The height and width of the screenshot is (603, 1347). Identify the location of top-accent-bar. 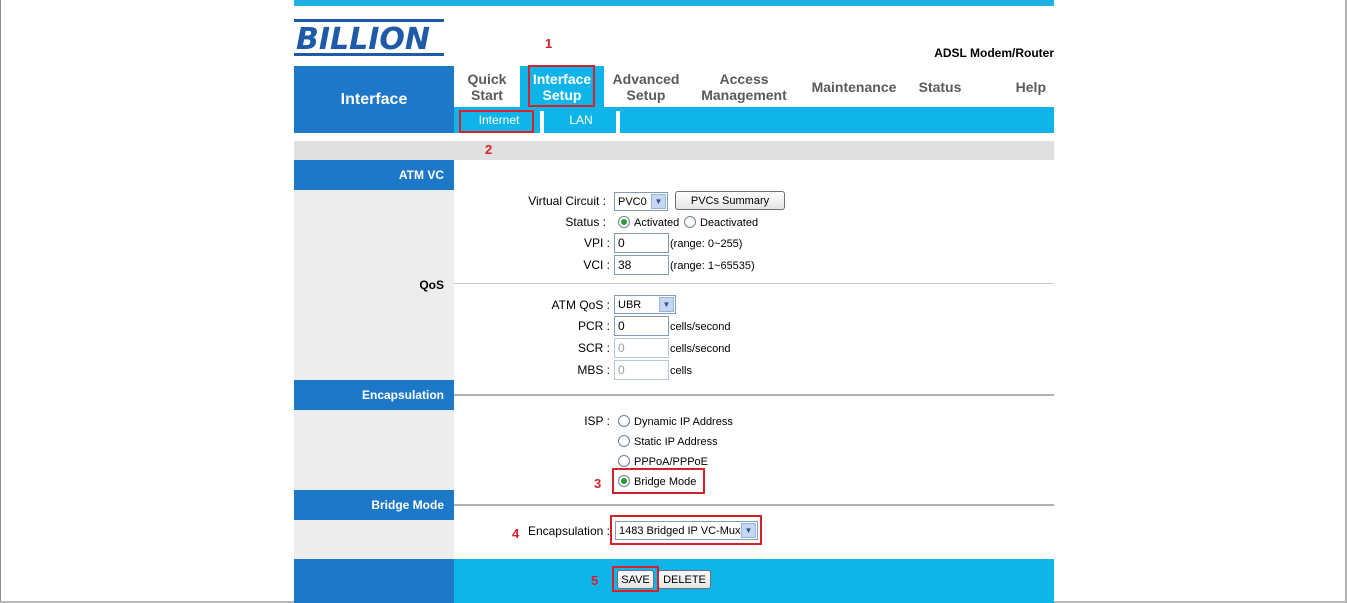
(674, 3).